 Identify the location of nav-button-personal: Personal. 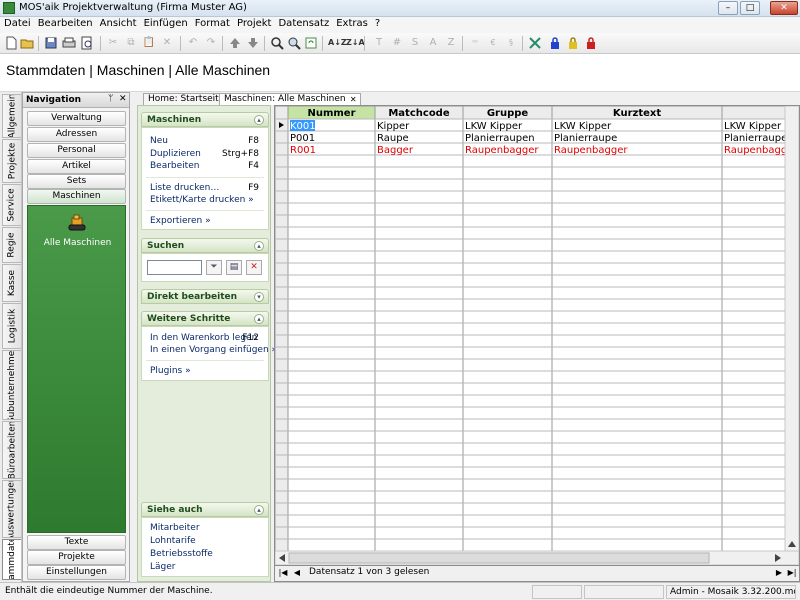
(76, 150).